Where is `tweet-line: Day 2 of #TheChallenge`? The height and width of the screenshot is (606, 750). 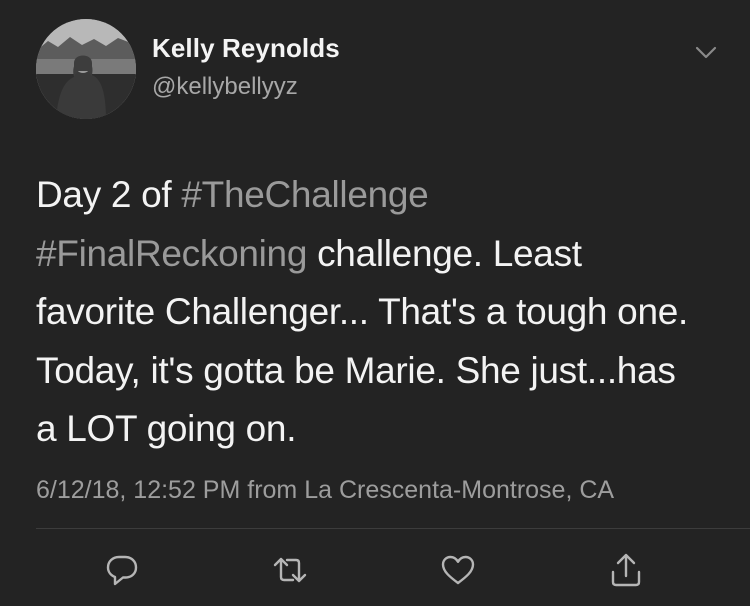
tweet-line: Day 2 of #TheChallenge is located at coordinates (381, 195).